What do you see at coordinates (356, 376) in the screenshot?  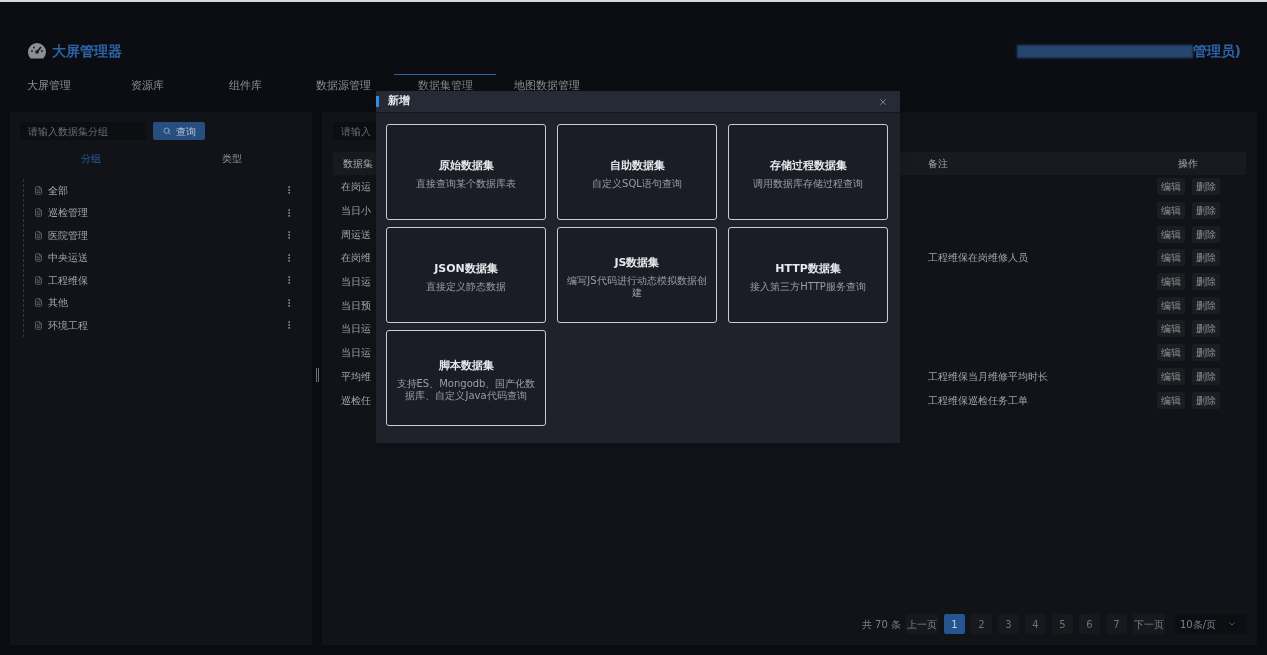 I see `table-cell: 平均维` at bounding box center [356, 376].